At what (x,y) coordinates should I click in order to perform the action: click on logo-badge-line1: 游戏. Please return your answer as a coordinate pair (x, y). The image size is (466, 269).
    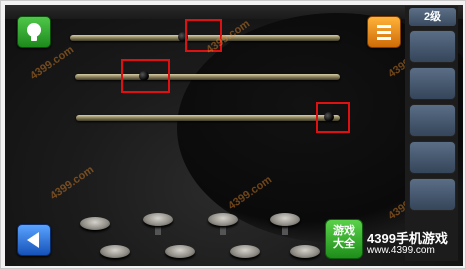
    Looking at the image, I should click on (344, 231).